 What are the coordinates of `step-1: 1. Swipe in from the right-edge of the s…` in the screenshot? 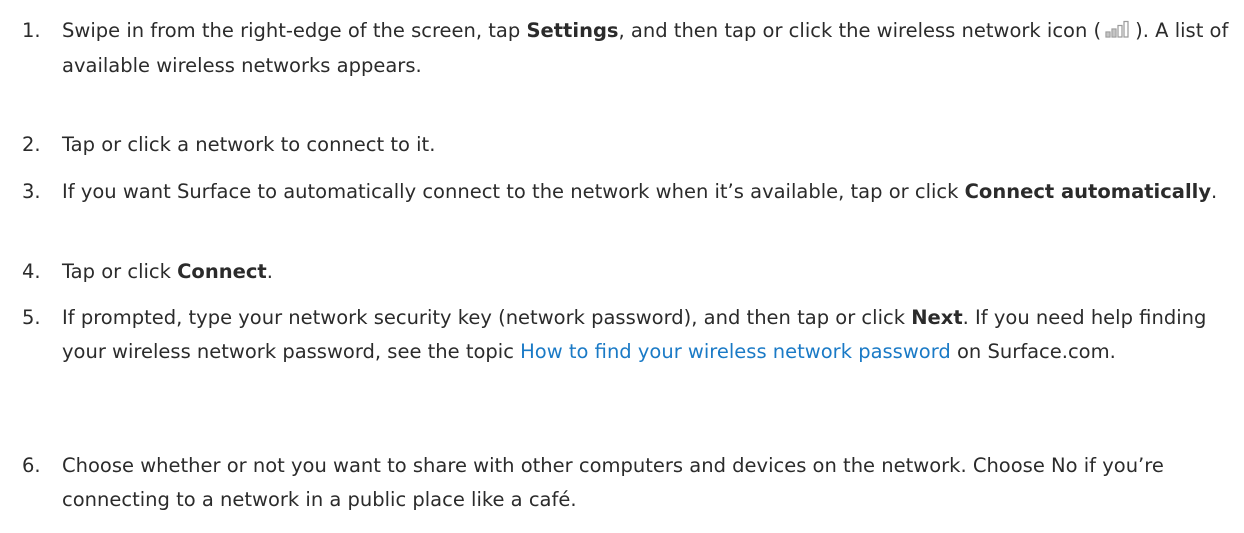 It's located at (622, 48).